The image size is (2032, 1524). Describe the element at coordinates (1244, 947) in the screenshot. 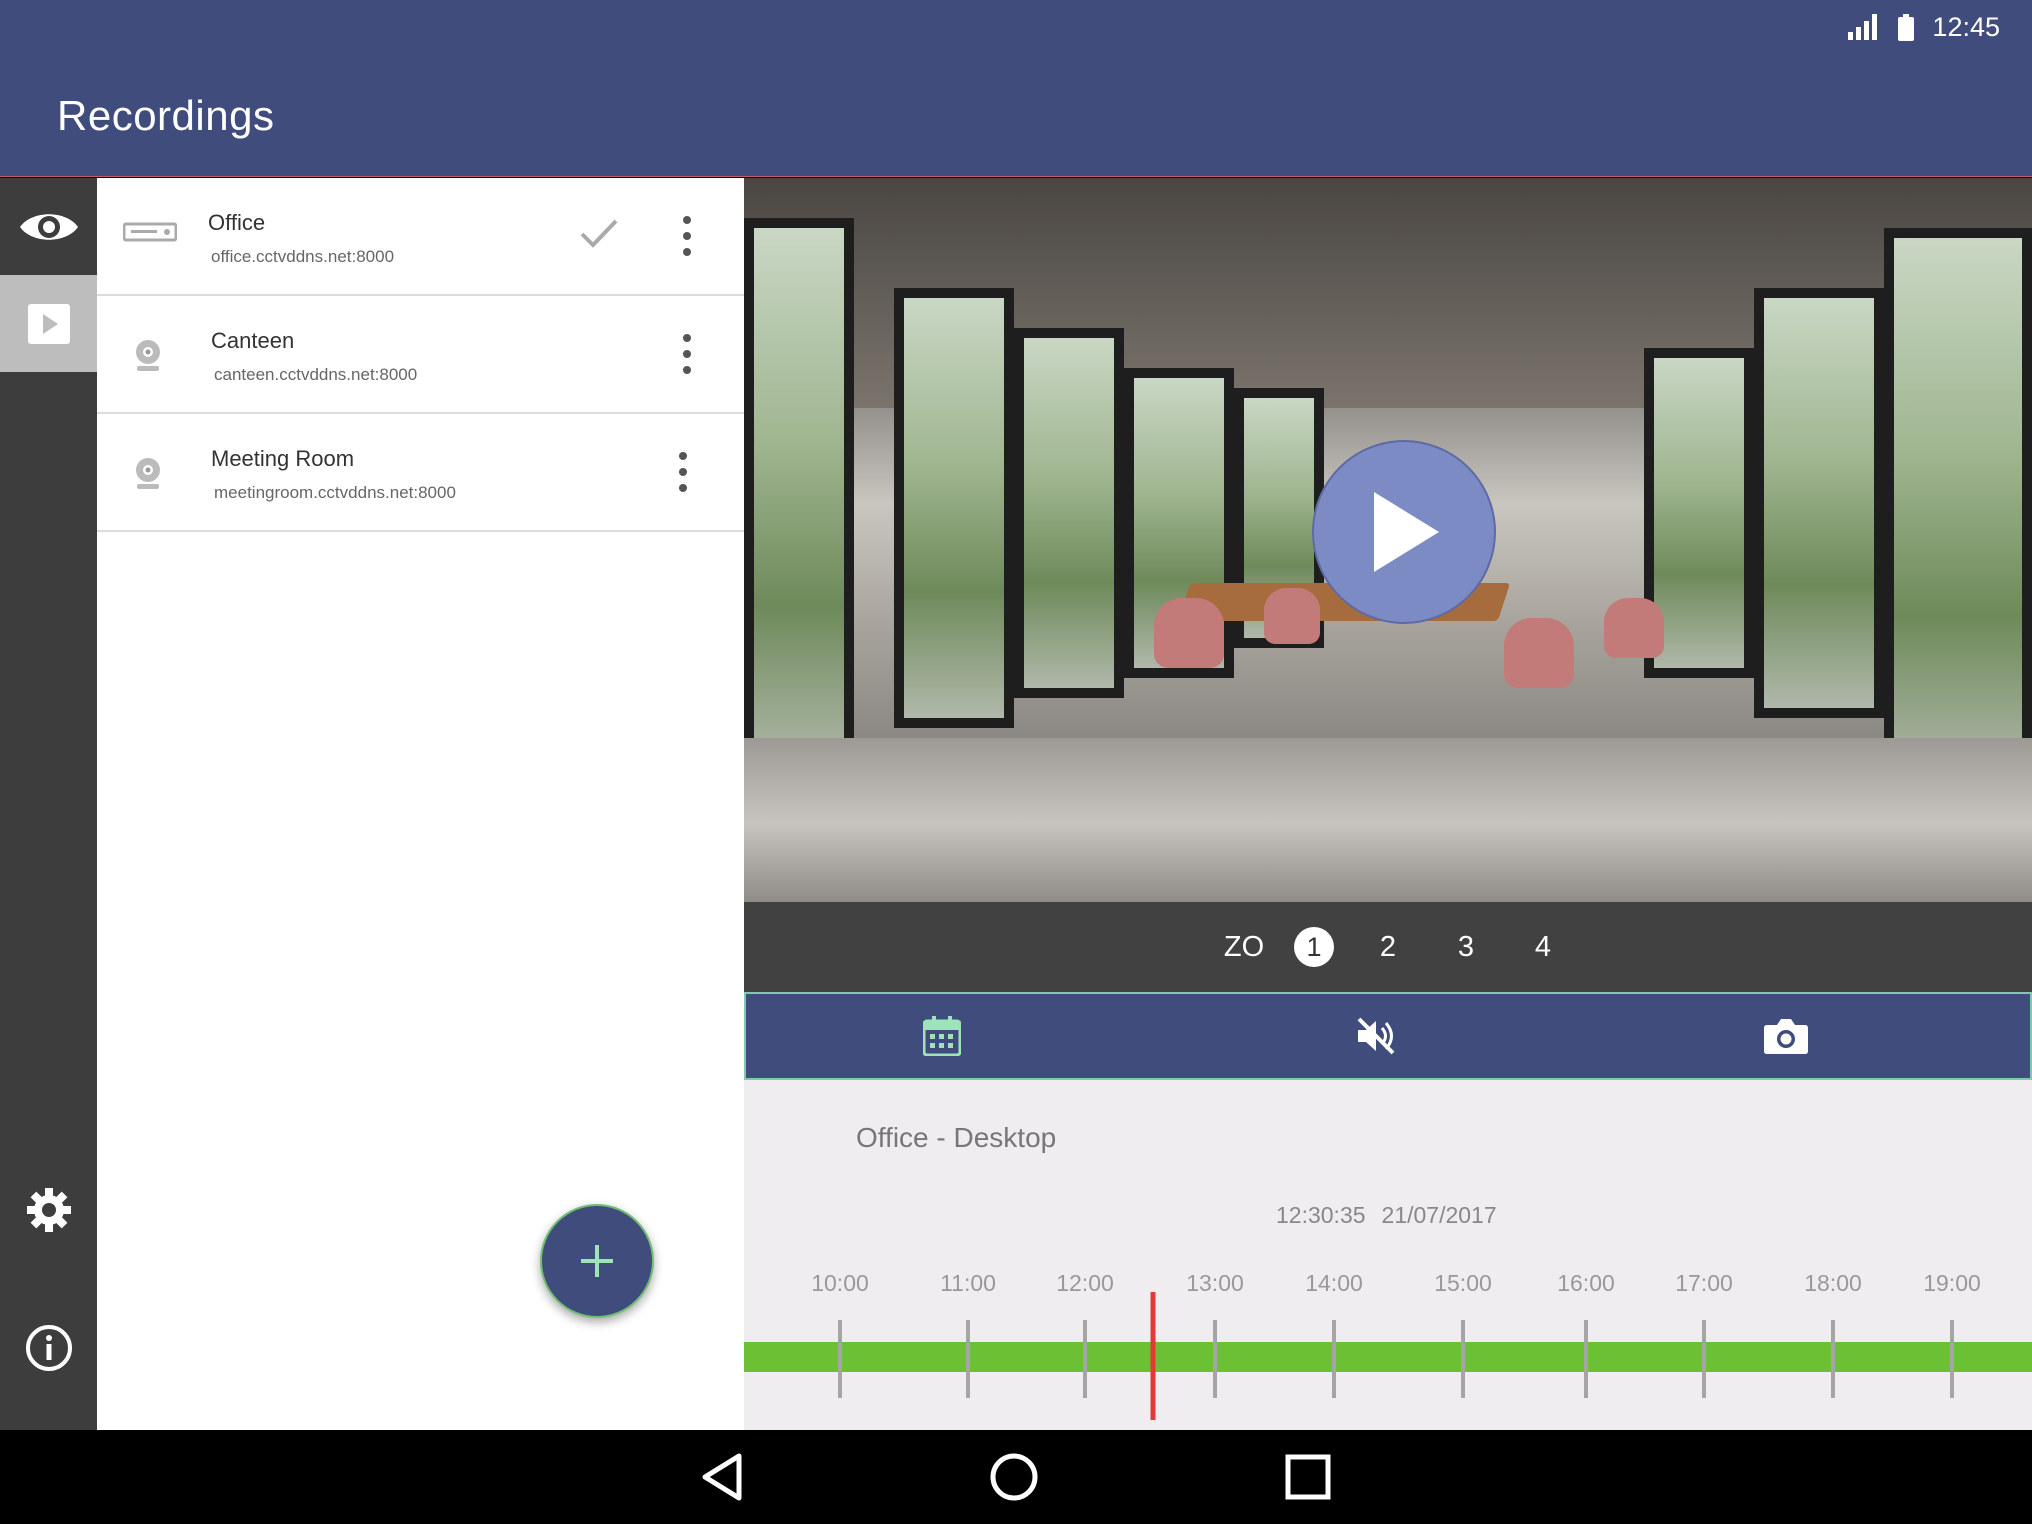

I see `channel-zo: ZO` at that location.